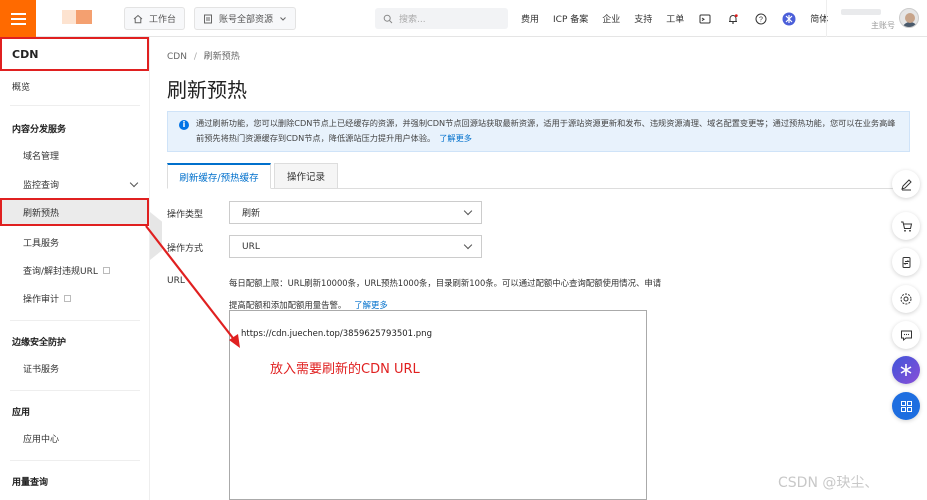  Describe the element at coordinates (156, 236) in the screenshot. I see `sidebar-collapse-handle` at that location.